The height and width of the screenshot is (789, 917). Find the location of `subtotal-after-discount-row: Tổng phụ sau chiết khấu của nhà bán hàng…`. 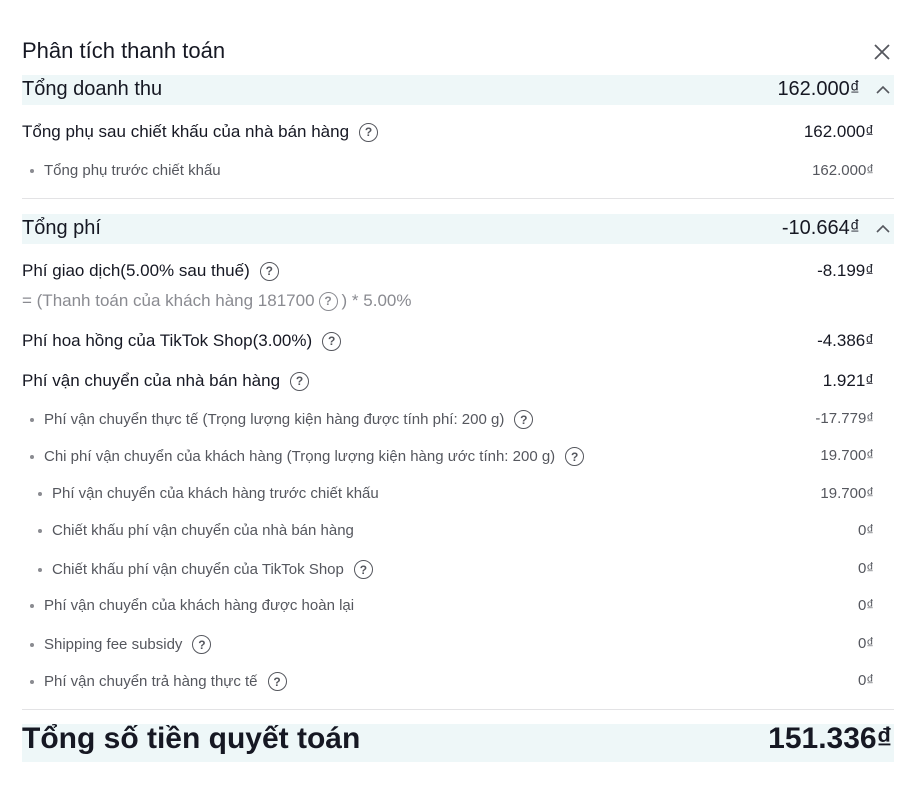

subtotal-after-discount-row: Tổng phụ sau chiết khấu của nhà bán hàng… is located at coordinates (200, 132).